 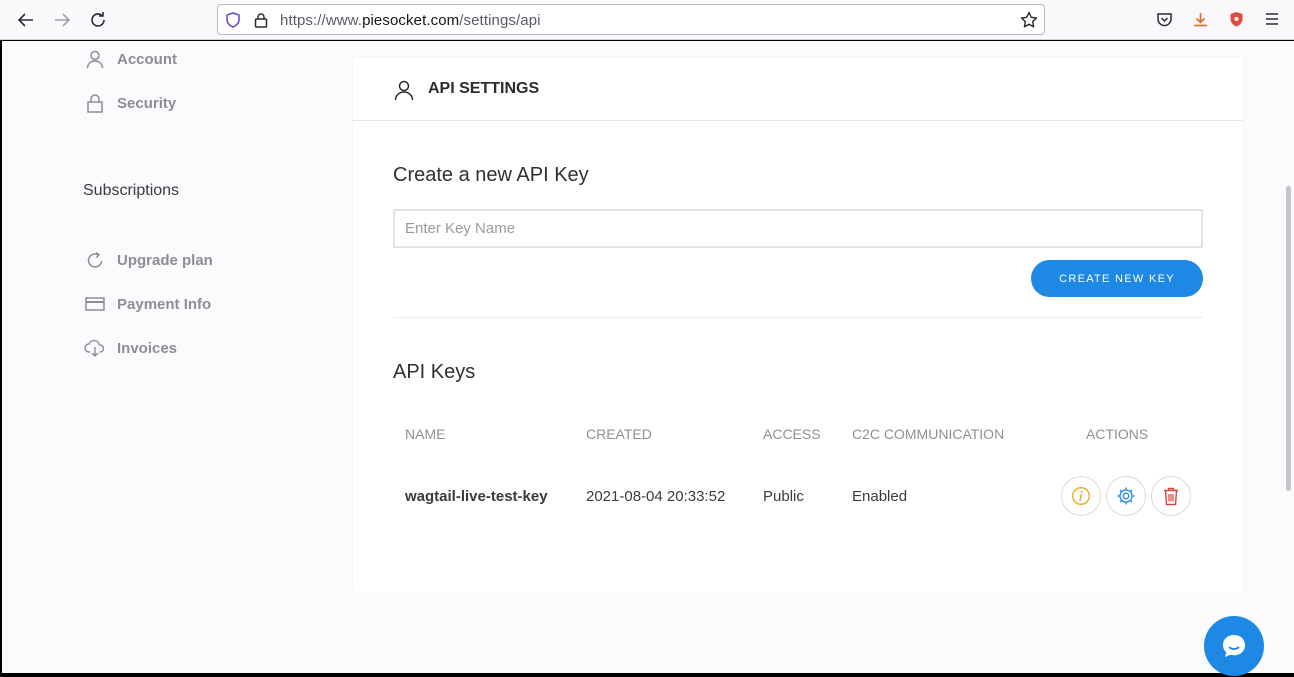 I want to click on bookmark-star-icon, so click(x=1029, y=20).